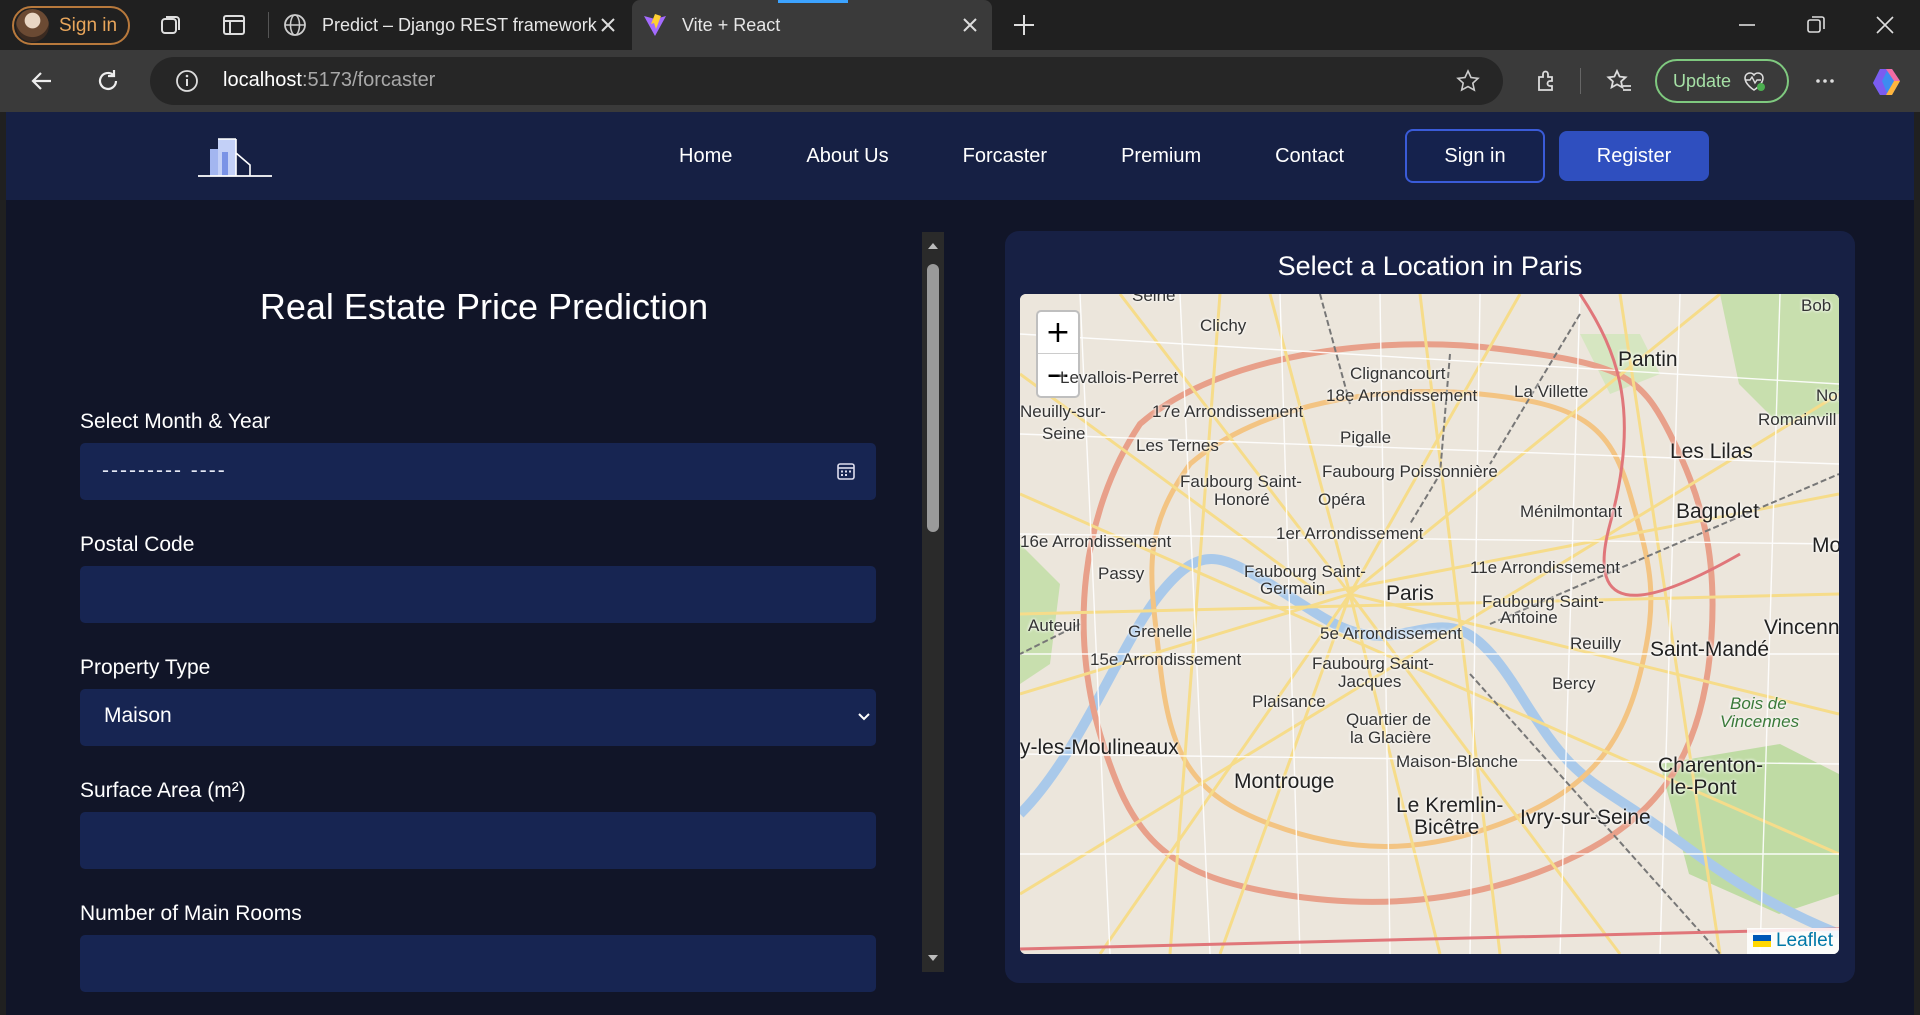 The width and height of the screenshot is (1920, 1015). Describe the element at coordinates (1634, 156) in the screenshot. I see `register-button: Register` at that location.